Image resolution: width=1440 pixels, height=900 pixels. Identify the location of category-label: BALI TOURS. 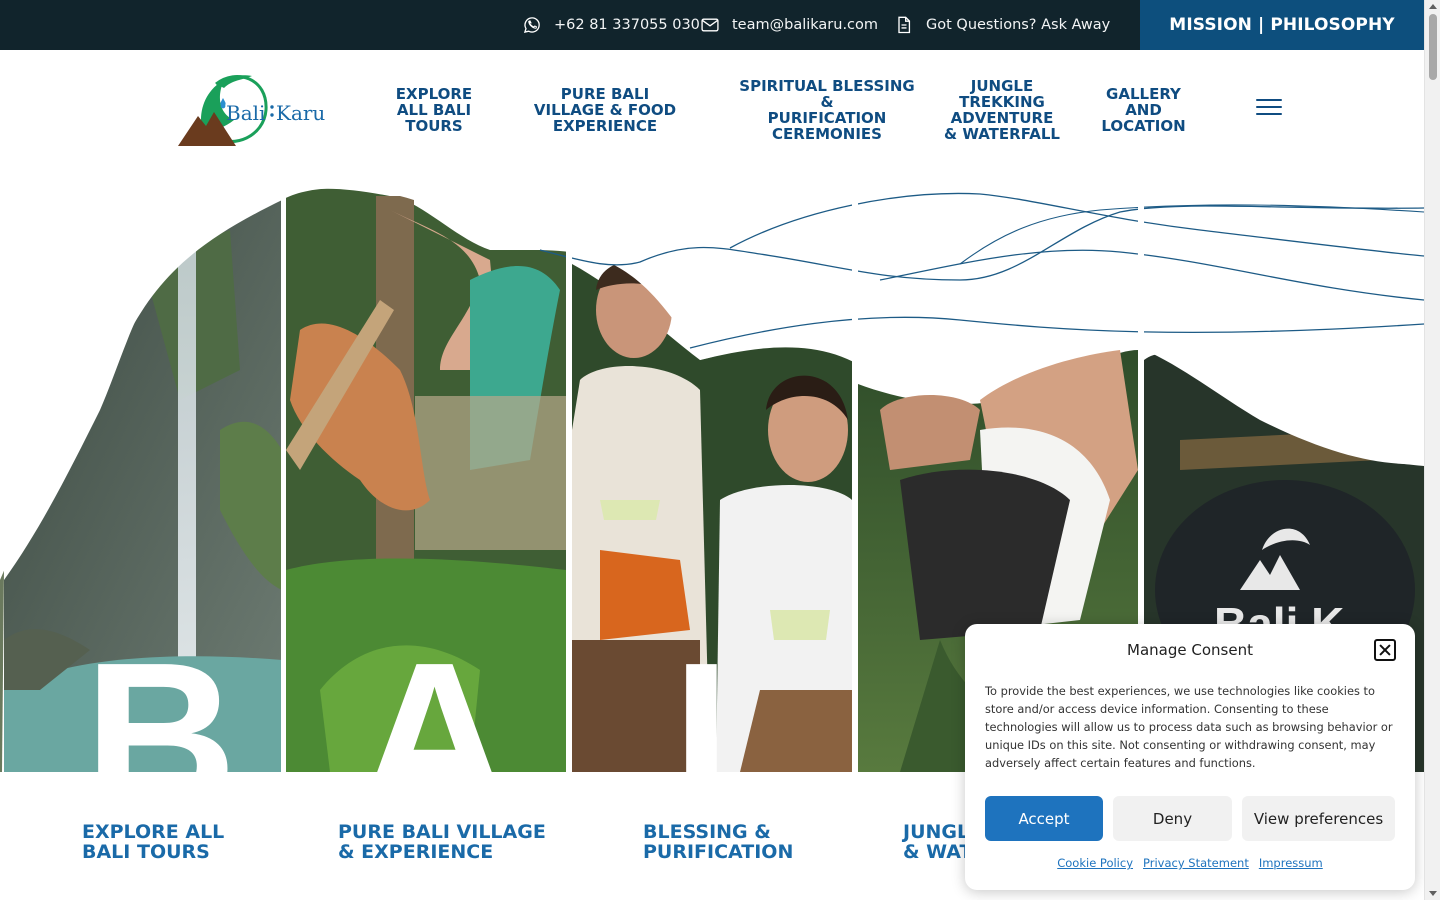
(146, 852).